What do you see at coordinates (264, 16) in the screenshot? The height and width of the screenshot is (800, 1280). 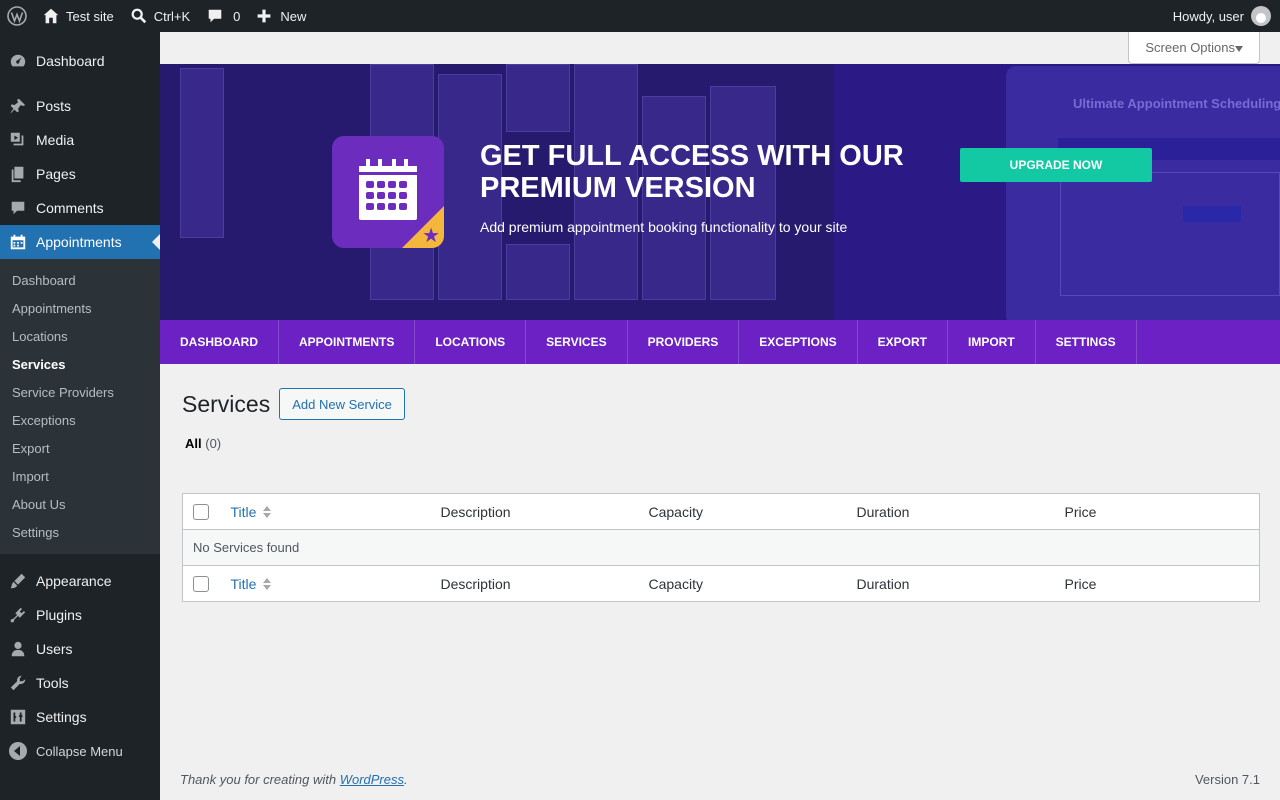 I see `plus-icon` at bounding box center [264, 16].